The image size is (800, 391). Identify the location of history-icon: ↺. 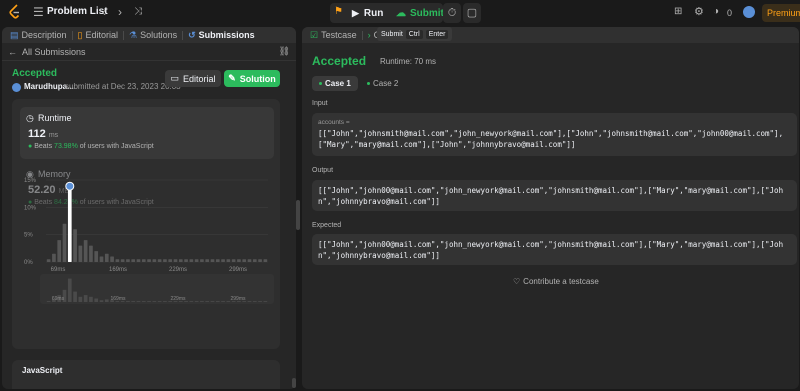
(192, 34).